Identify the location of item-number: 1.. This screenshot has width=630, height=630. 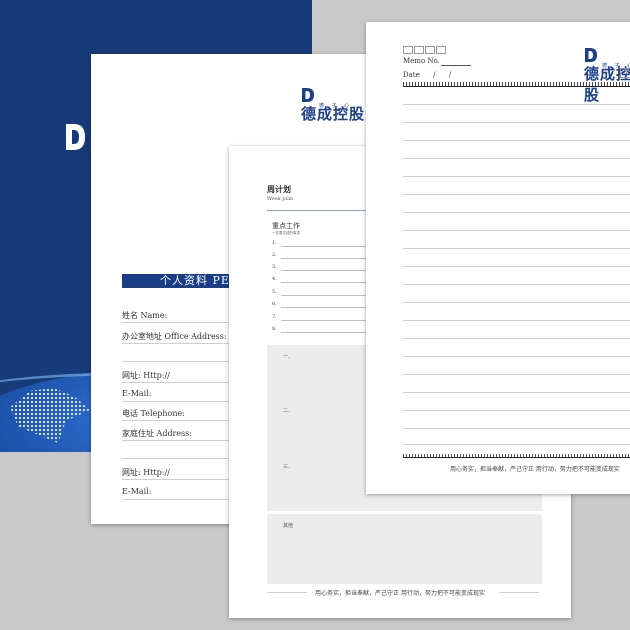
(274, 243).